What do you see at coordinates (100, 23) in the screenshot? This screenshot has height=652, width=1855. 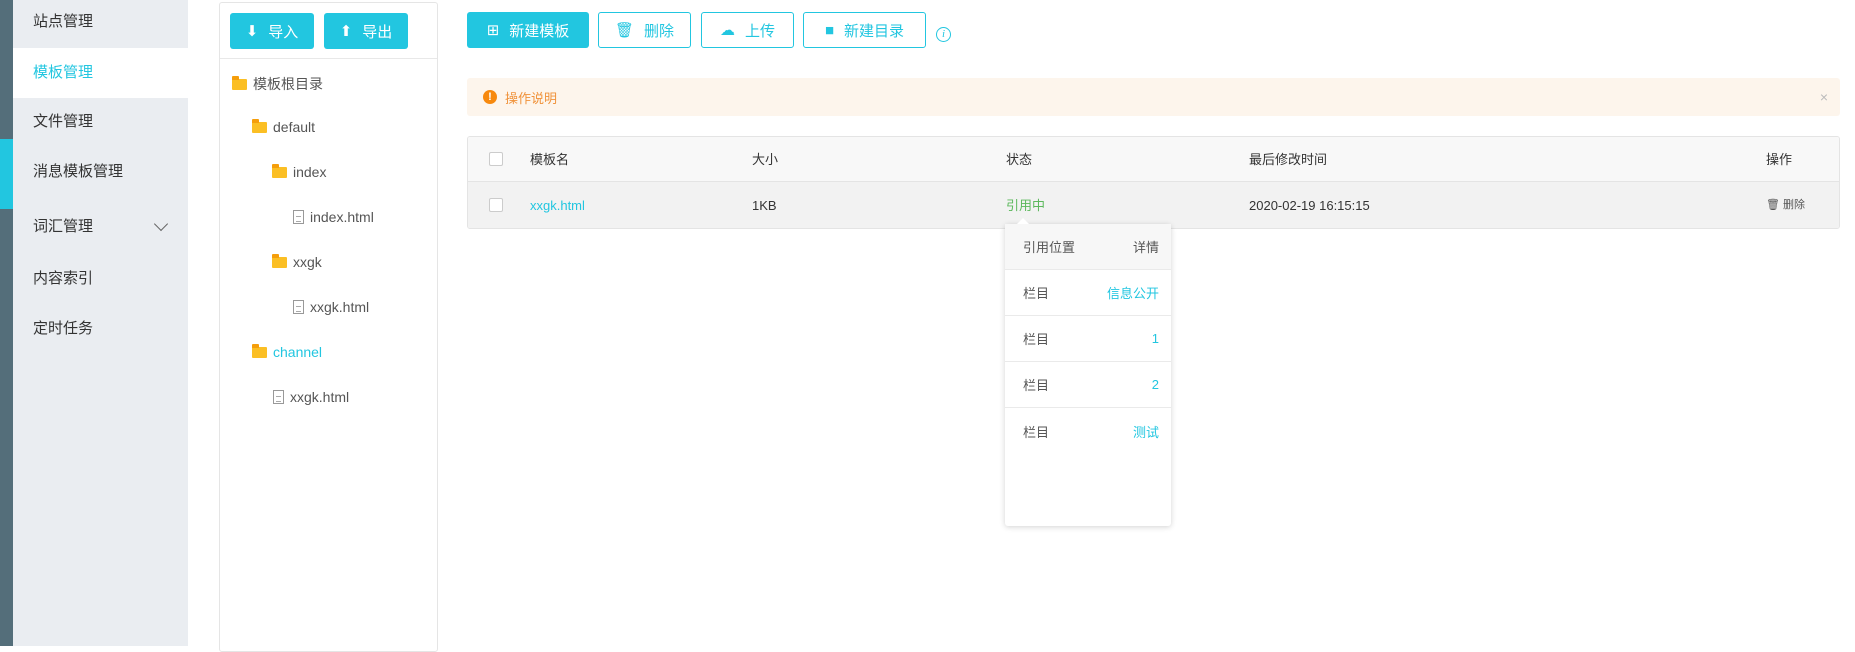 I see `sidebar-item-site: 站点管理` at bounding box center [100, 23].